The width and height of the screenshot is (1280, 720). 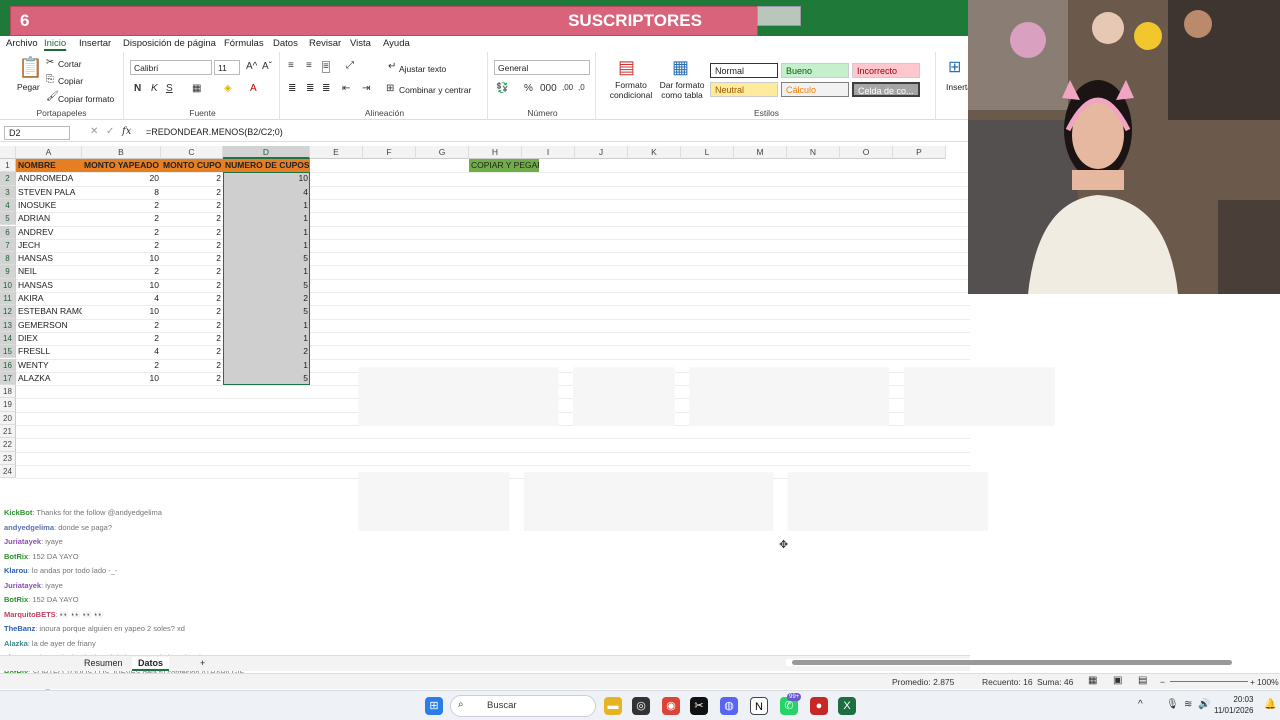 What do you see at coordinates (1268, 682) in the screenshot?
I see `zoom-level: 100%` at bounding box center [1268, 682].